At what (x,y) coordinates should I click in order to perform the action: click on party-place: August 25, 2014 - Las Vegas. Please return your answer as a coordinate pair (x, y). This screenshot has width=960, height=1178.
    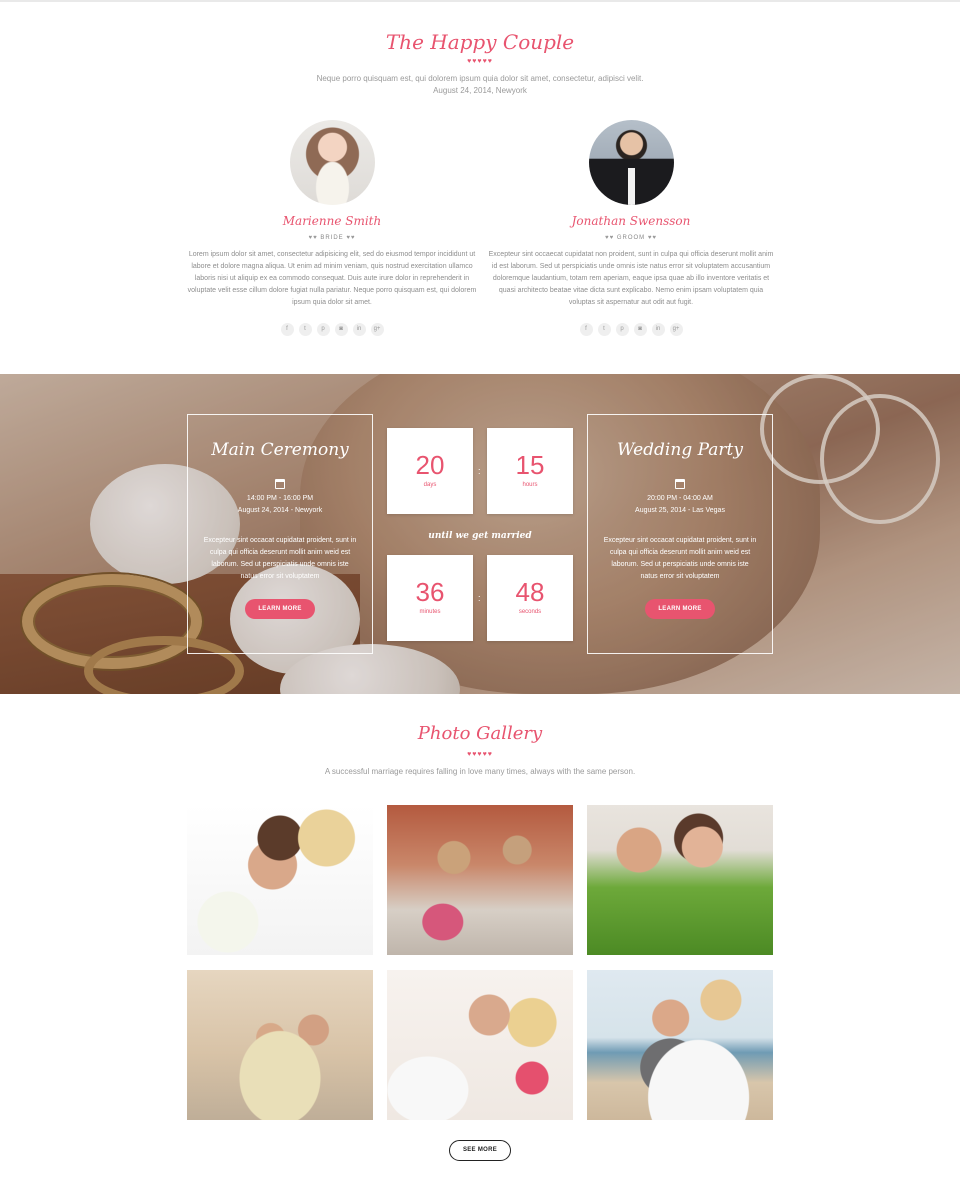
    Looking at the image, I should click on (680, 510).